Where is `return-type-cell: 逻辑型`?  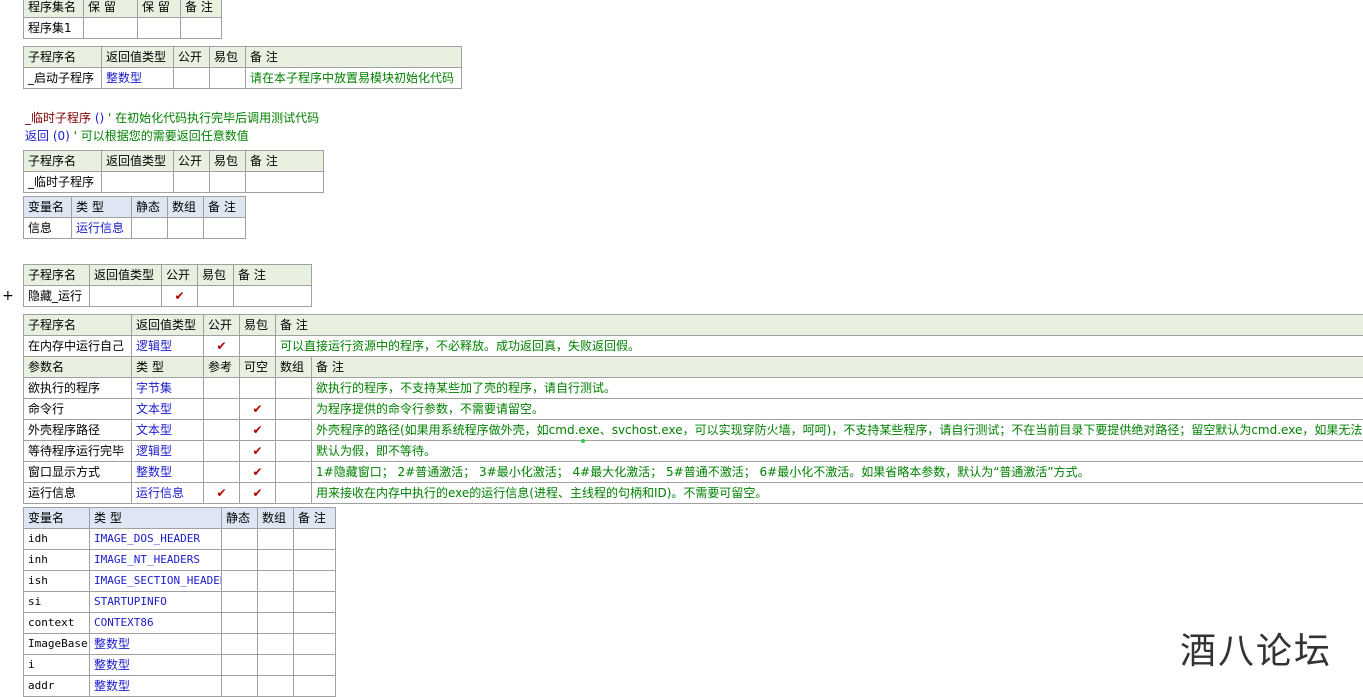 return-type-cell: 逻辑型 is located at coordinates (168, 346).